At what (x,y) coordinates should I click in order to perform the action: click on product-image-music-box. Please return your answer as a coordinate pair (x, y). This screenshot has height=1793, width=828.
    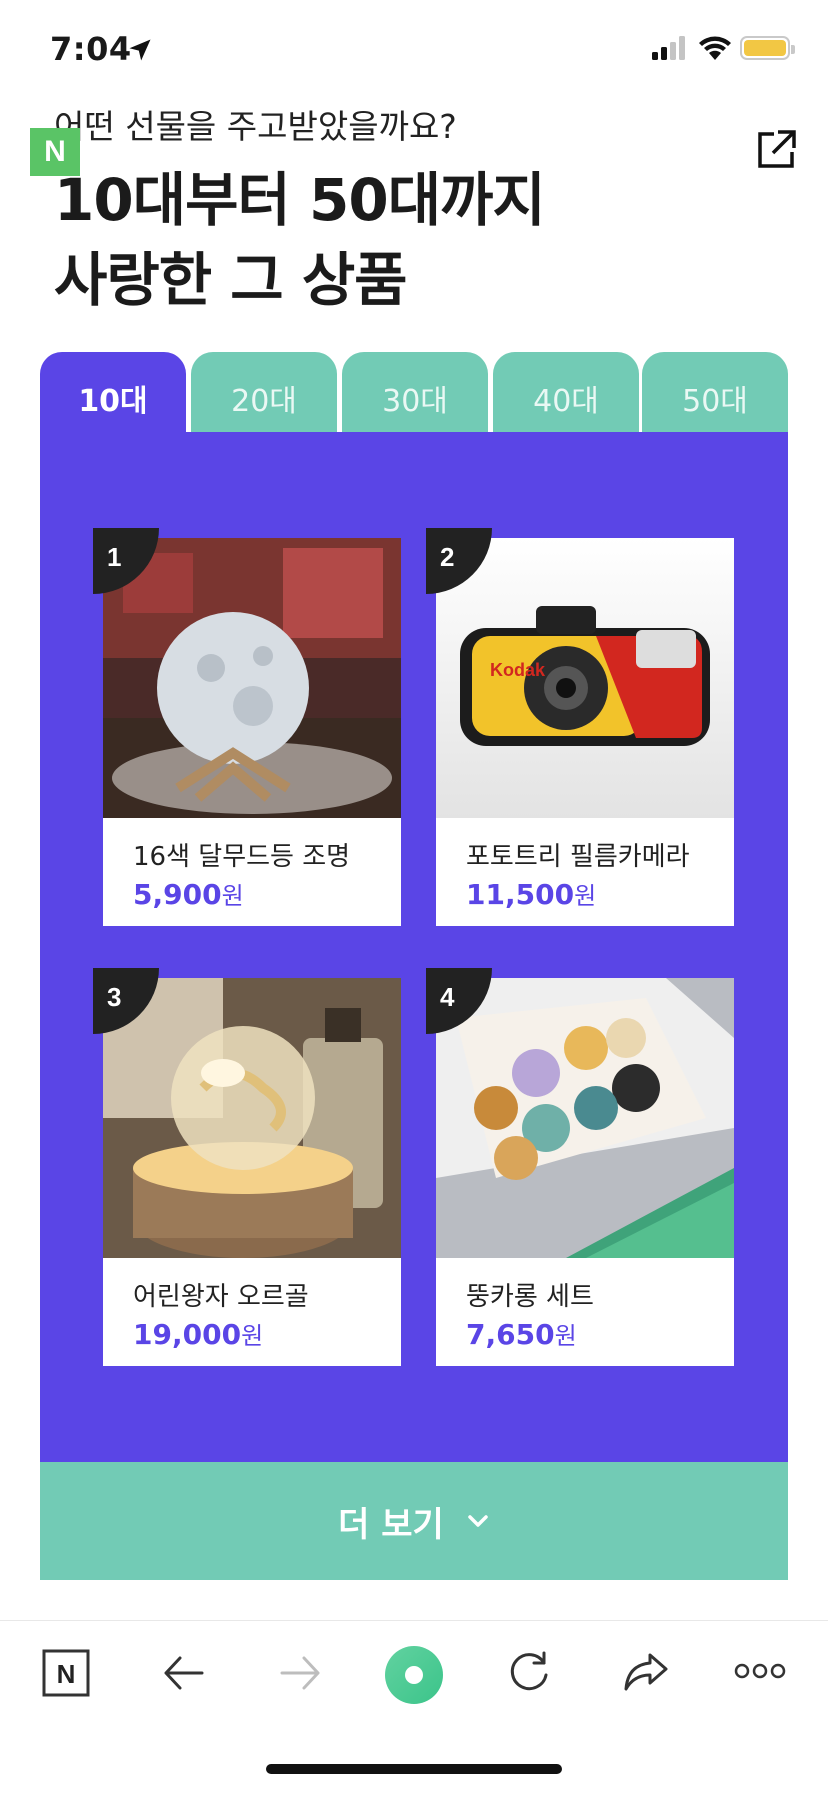
    Looking at the image, I should click on (252, 1118).